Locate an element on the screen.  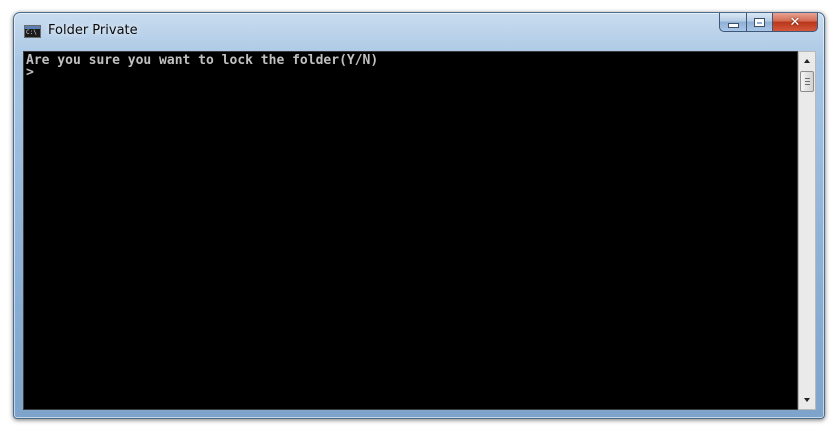
maximize-button is located at coordinates (759, 22).